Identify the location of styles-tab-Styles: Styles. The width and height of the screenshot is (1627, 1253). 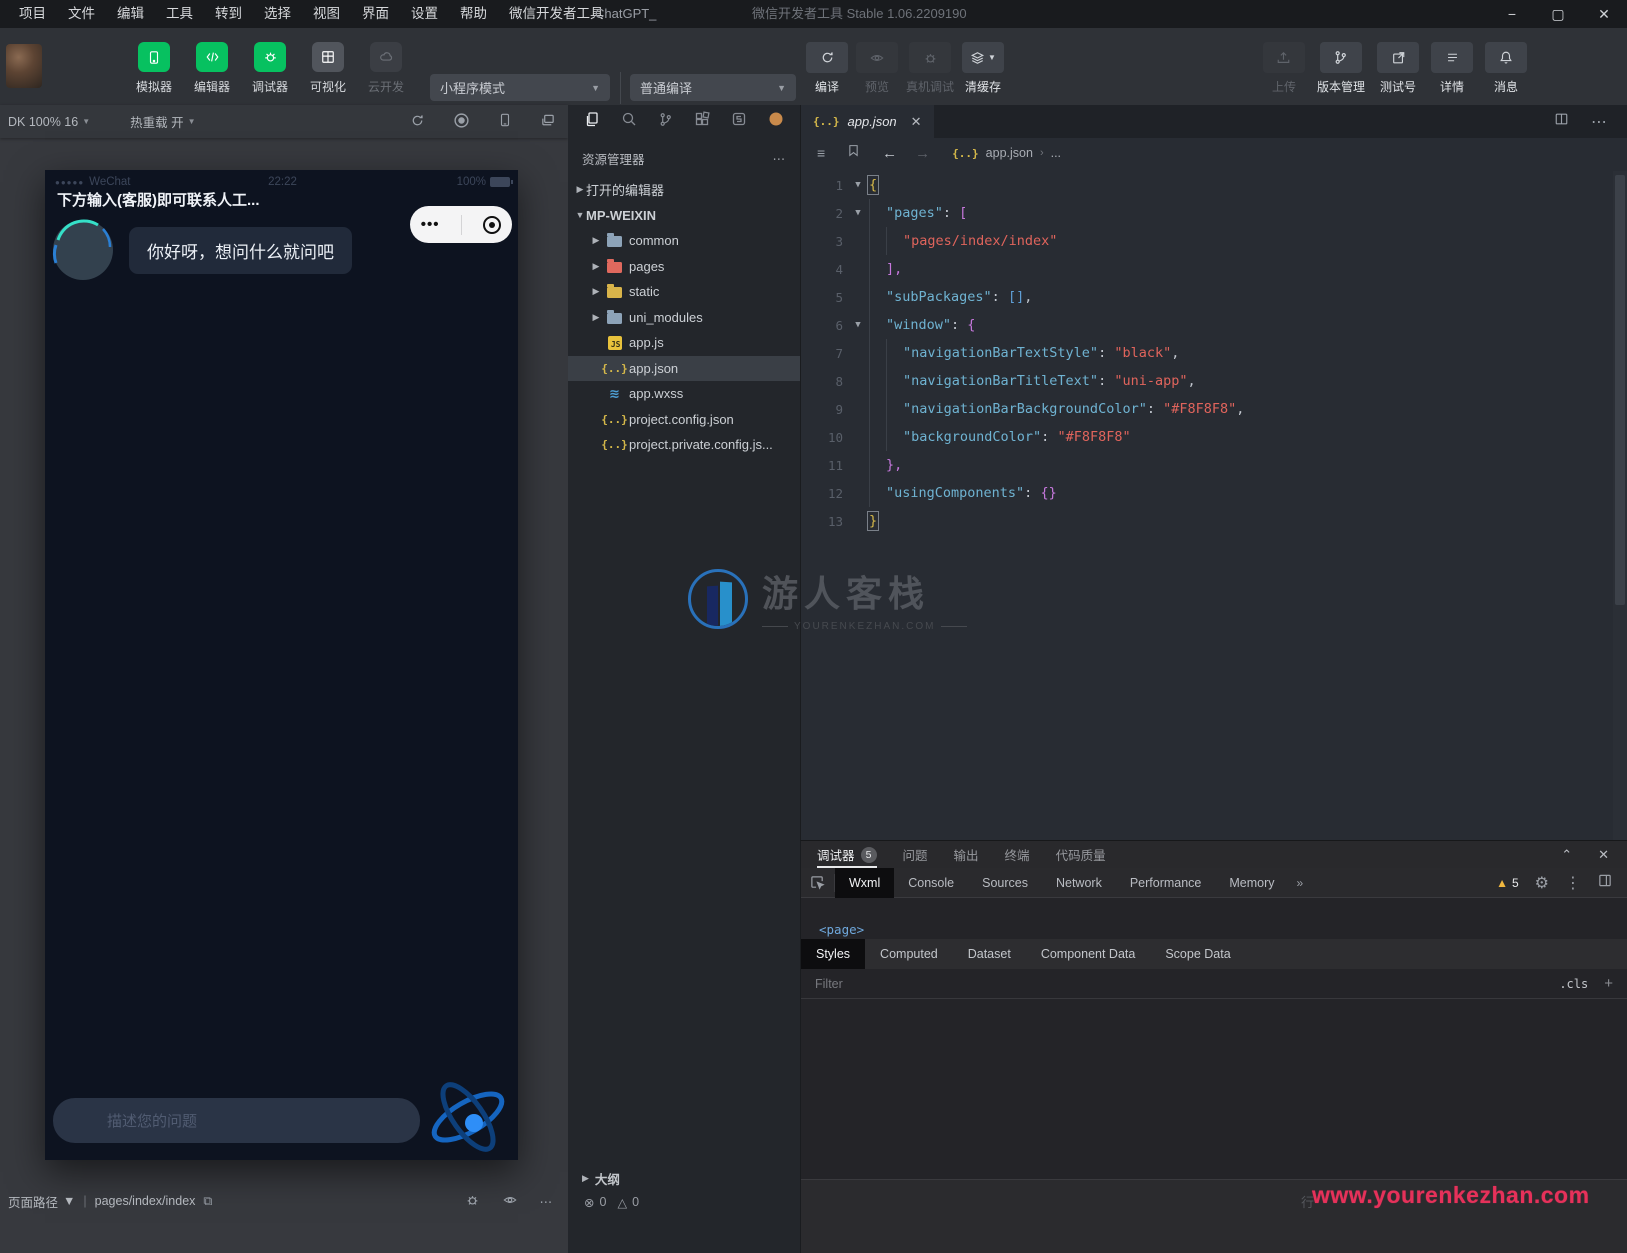
(833, 954).